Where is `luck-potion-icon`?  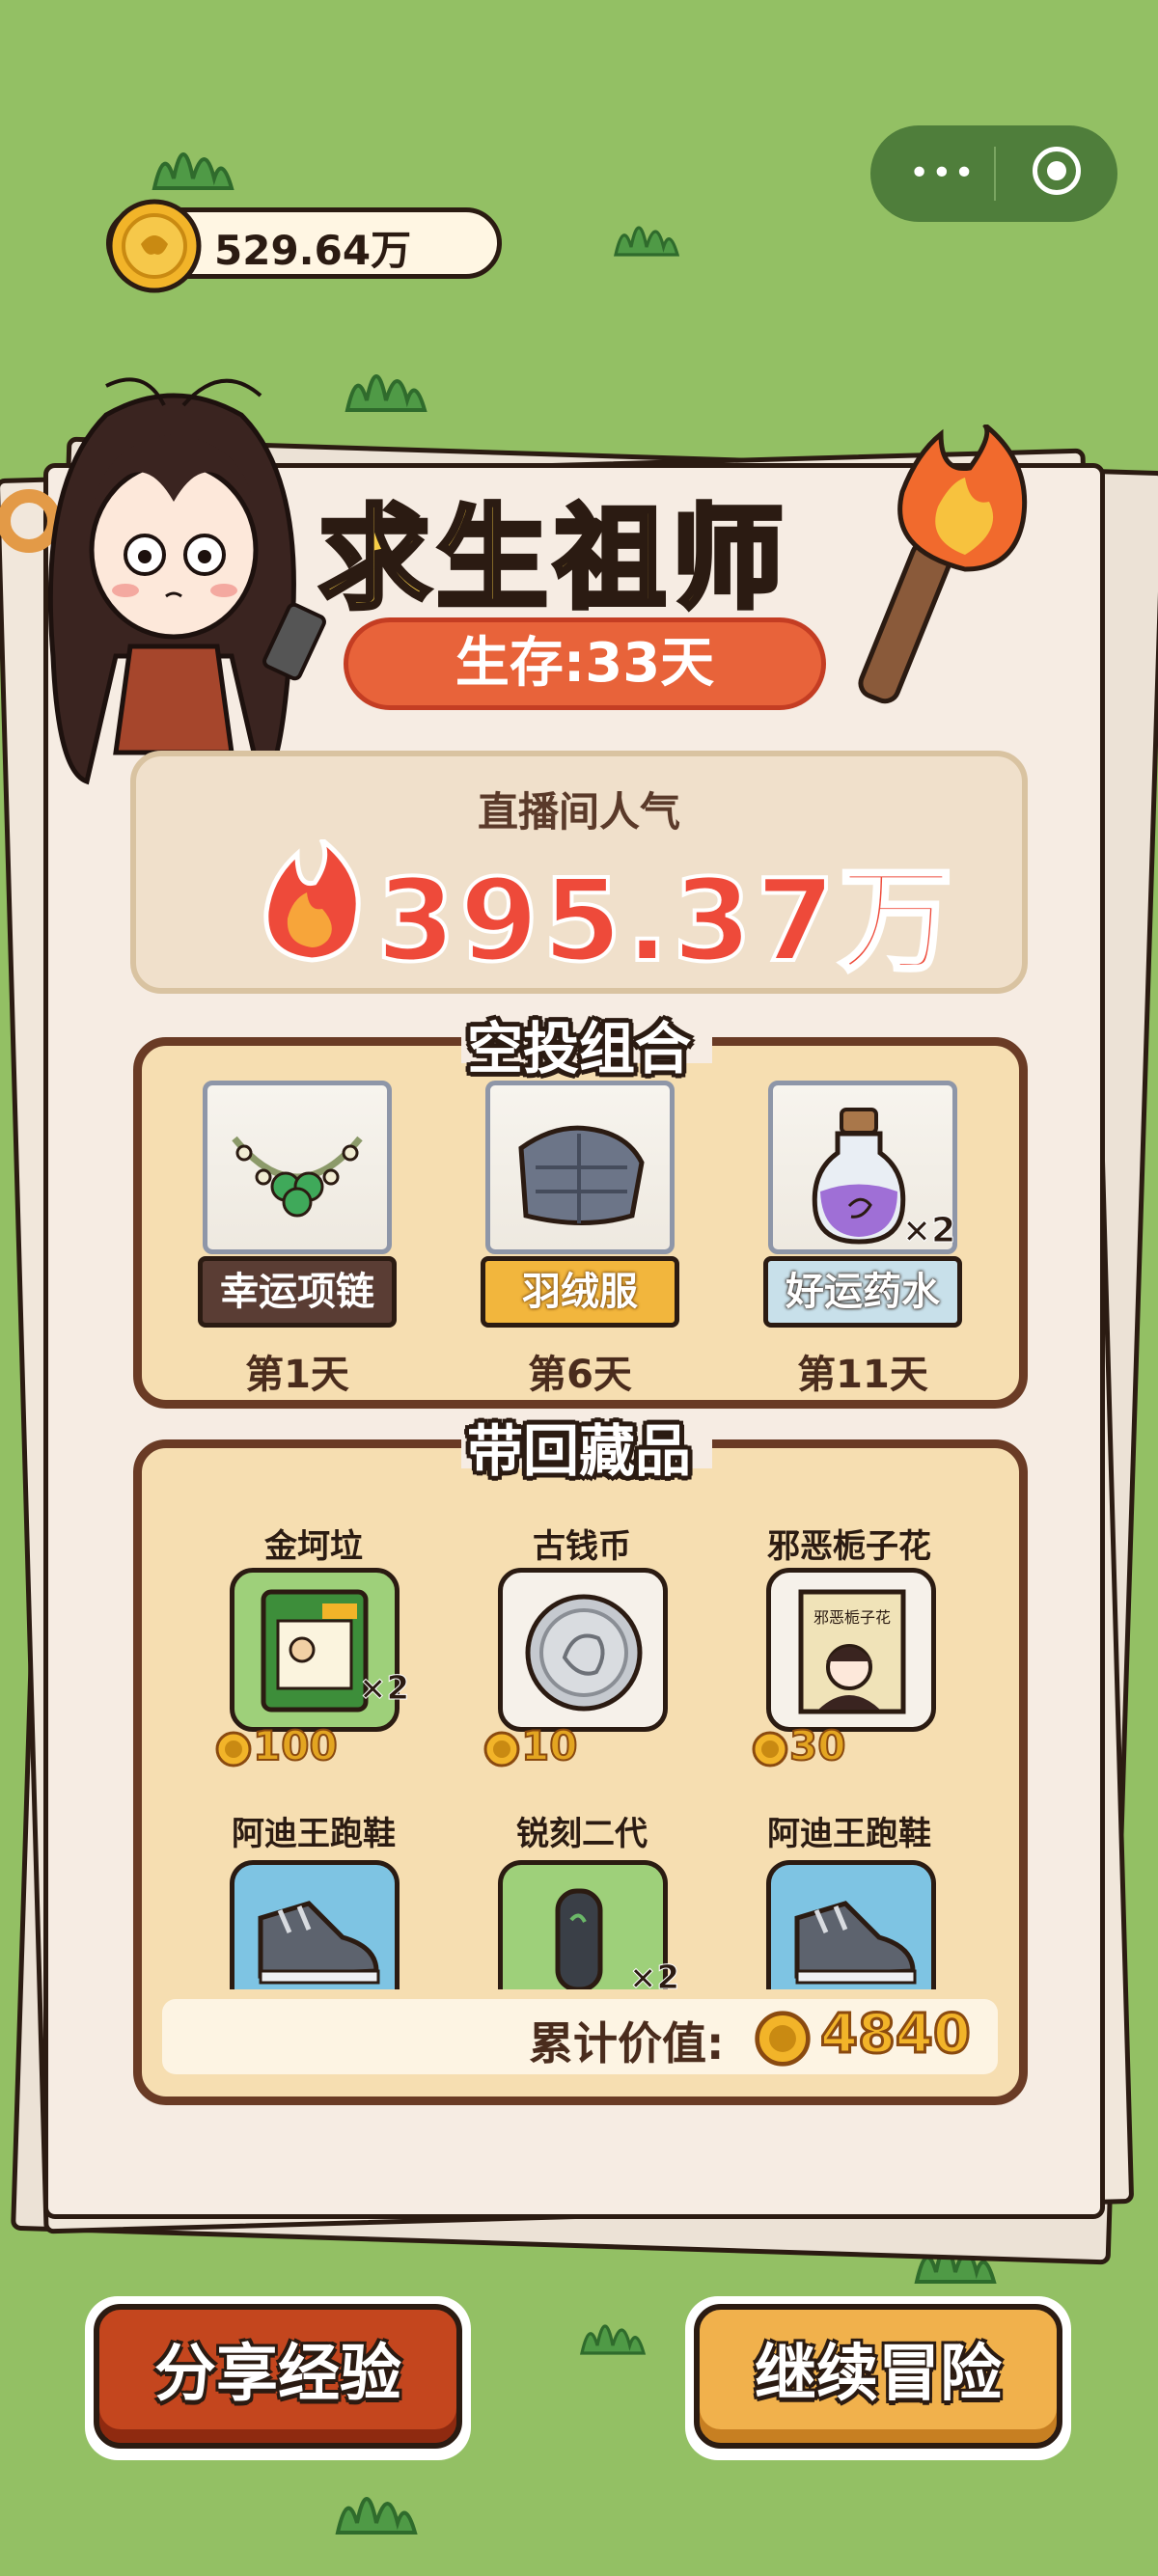 luck-potion-icon is located at coordinates (859, 1176).